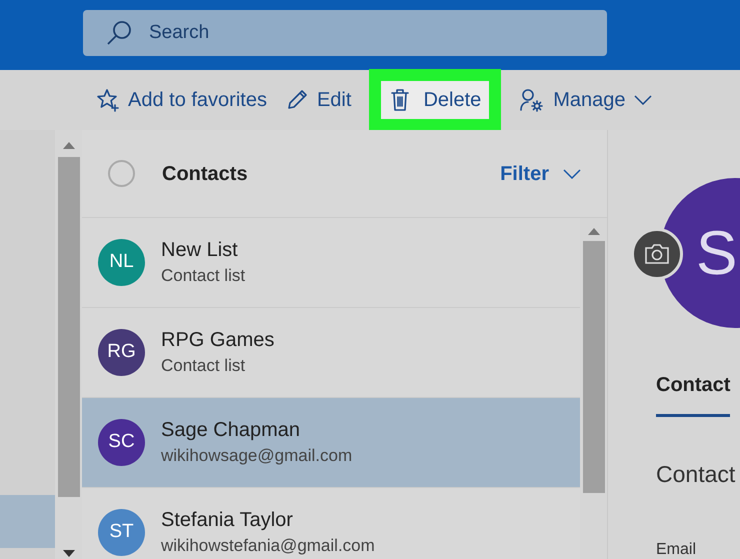  What do you see at coordinates (696, 474) in the screenshot?
I see `section-heading: Contact` at bounding box center [696, 474].